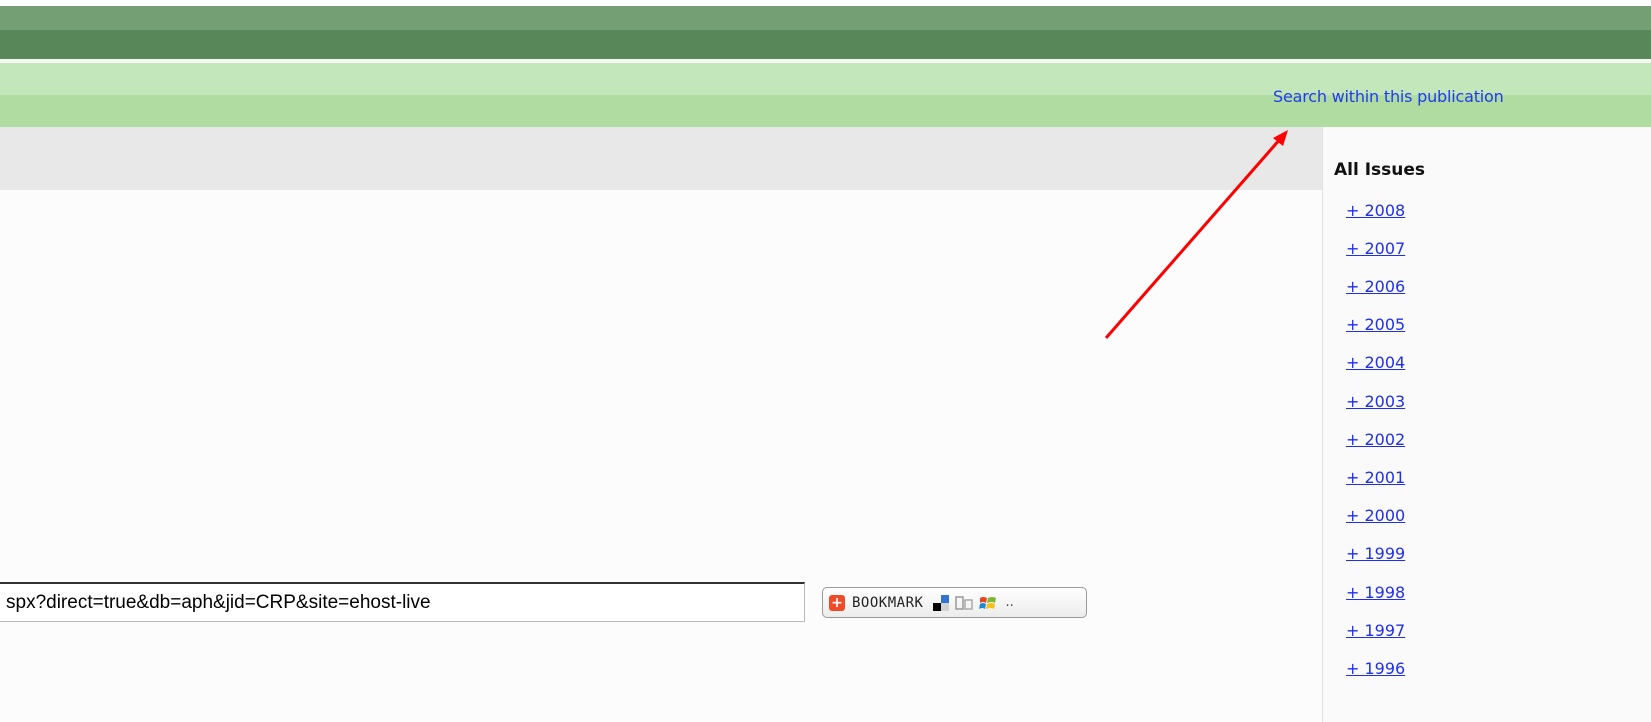 Image resolution: width=1651 pixels, height=722 pixels. I want to click on year-link-1998: + 1998, so click(1375, 592).